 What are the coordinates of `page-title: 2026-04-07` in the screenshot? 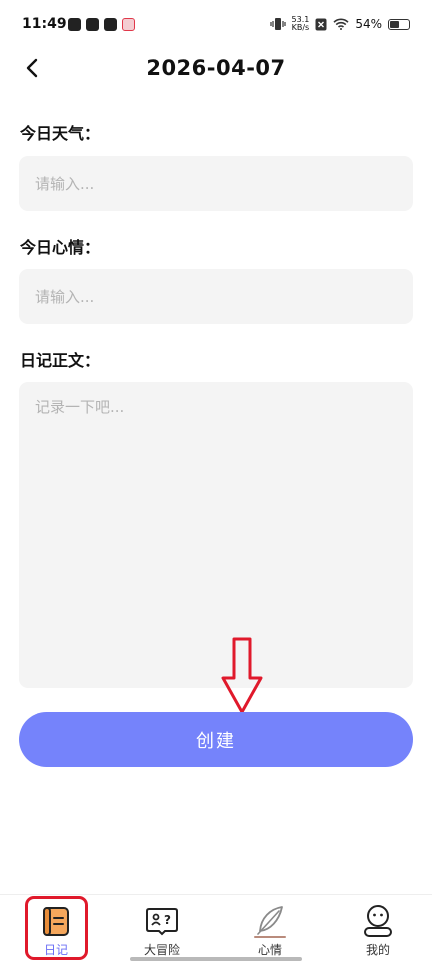 It's located at (216, 68).